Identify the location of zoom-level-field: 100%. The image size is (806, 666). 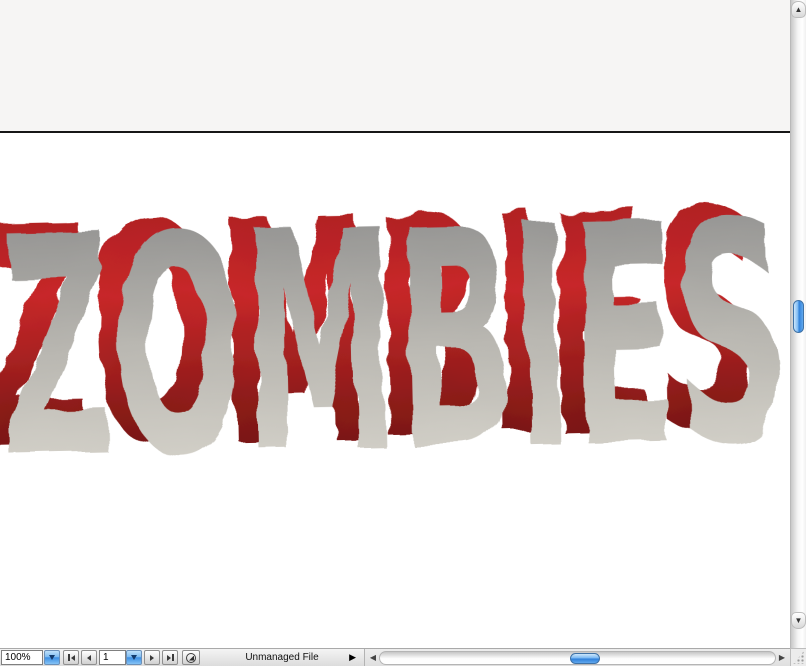
(22, 657).